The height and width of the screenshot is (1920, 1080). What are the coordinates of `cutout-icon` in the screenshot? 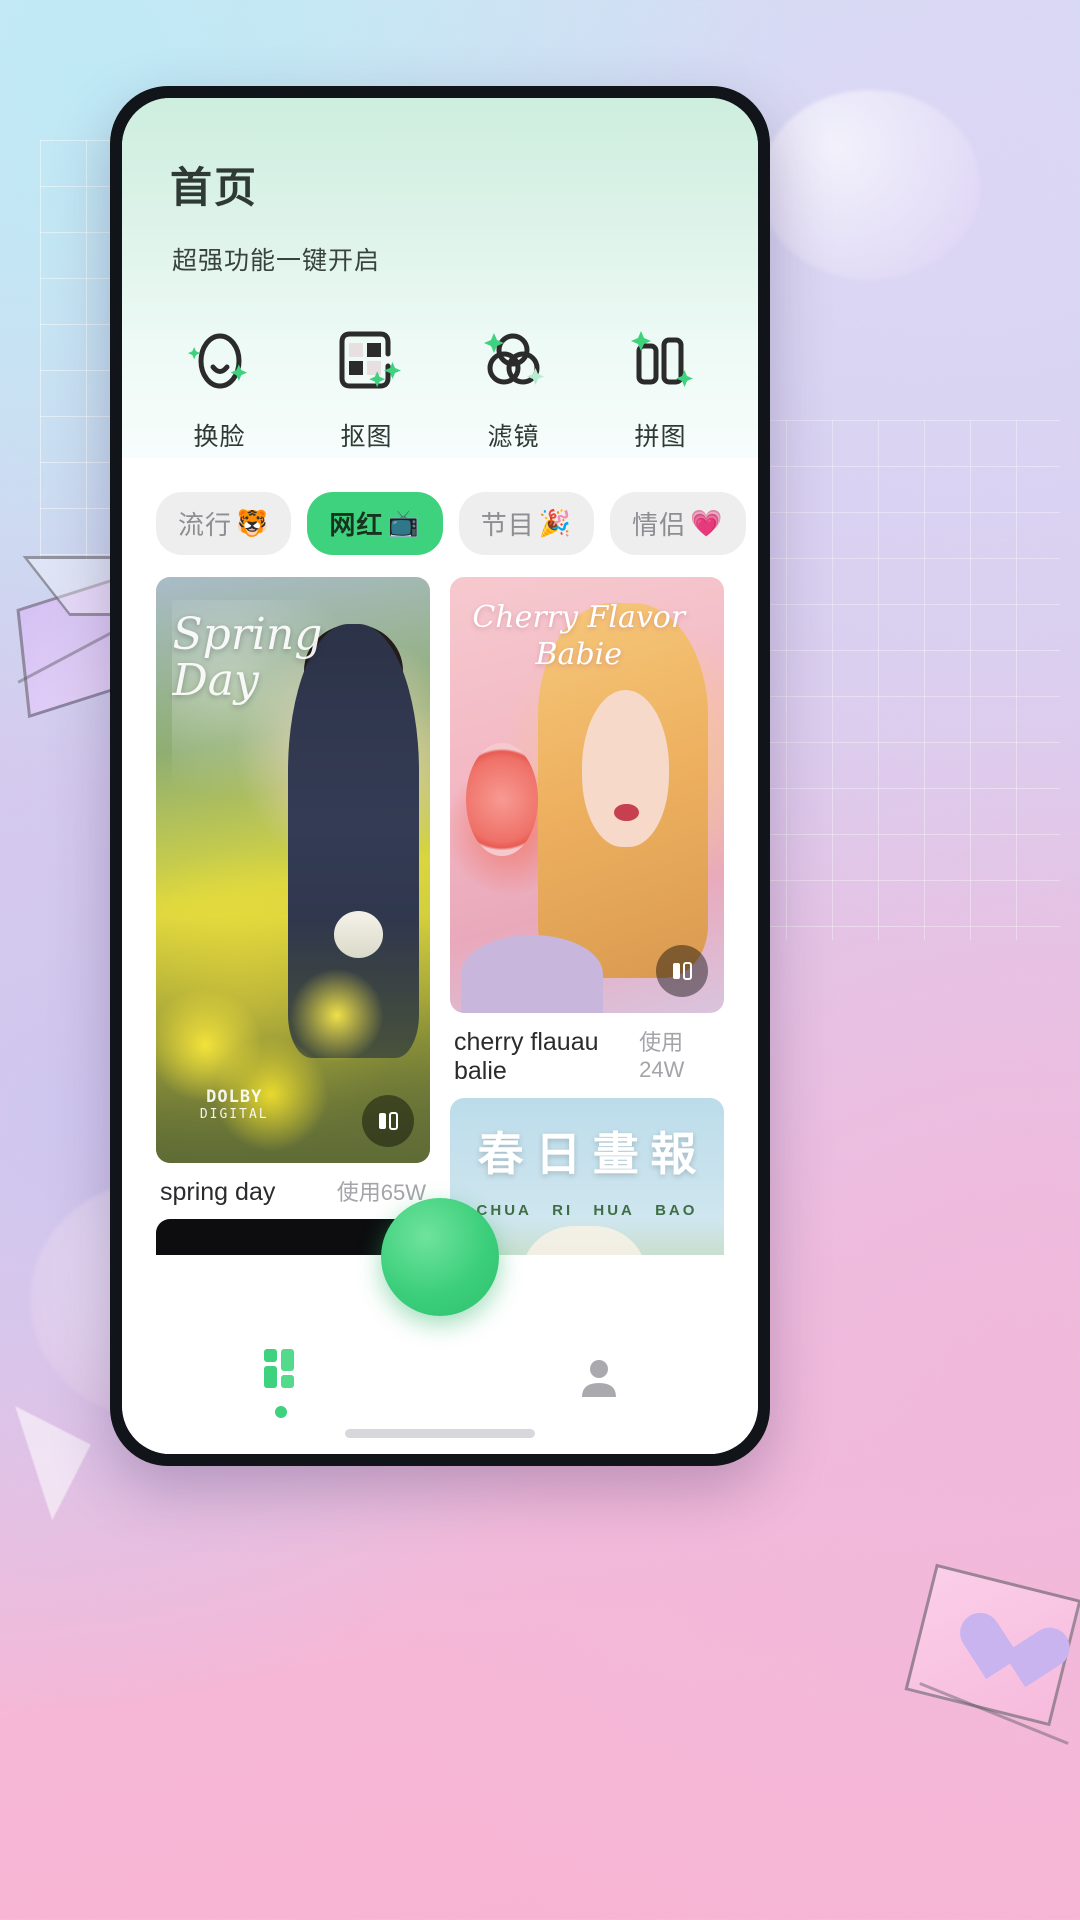 It's located at (367, 361).